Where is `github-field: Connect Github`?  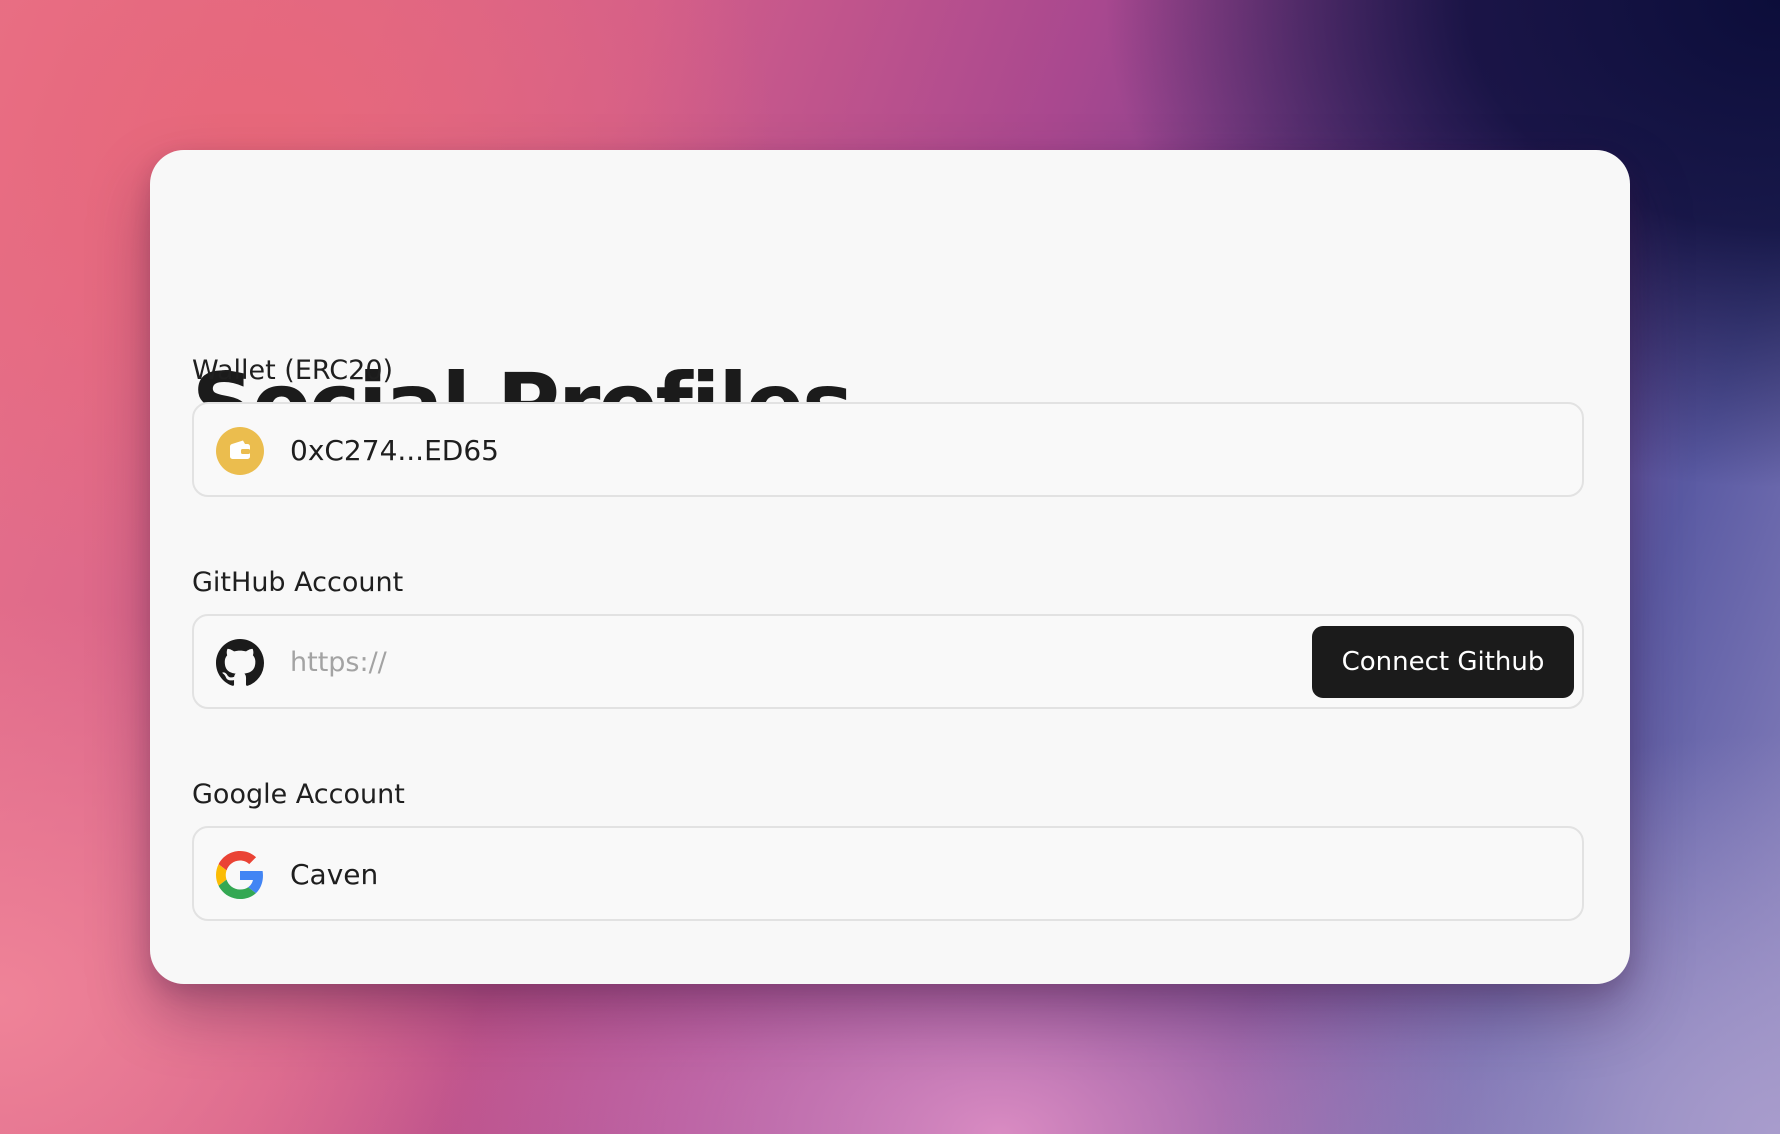 github-field: Connect Github is located at coordinates (888, 661).